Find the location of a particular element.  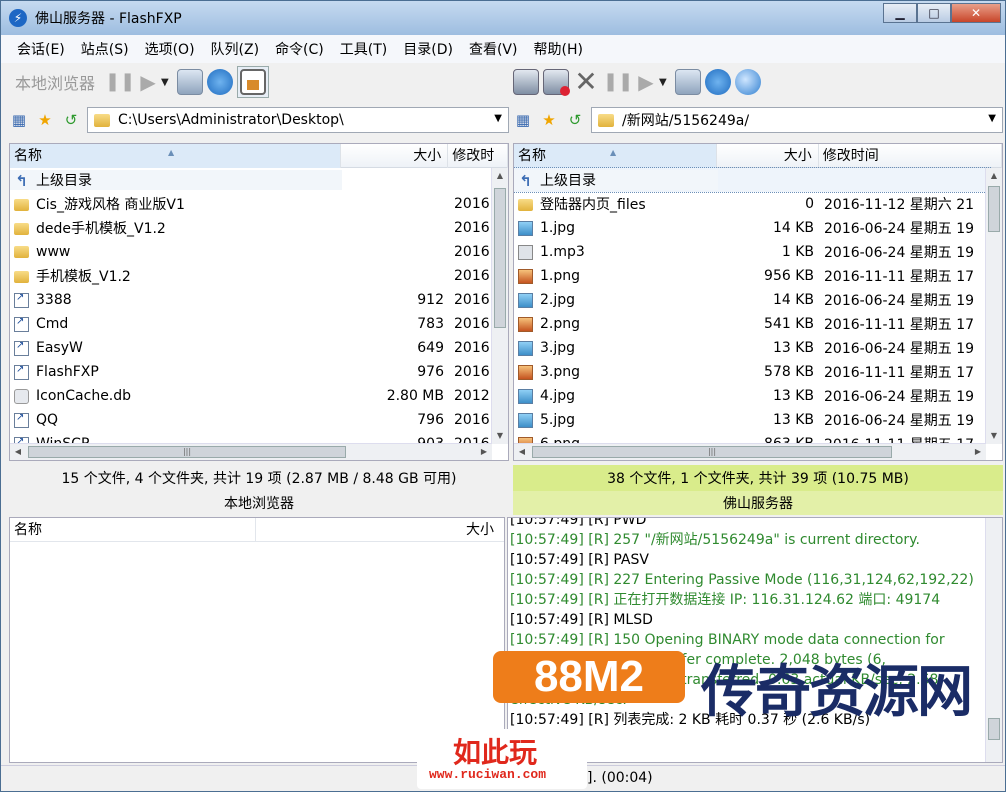

file-row: Cis_游戏风格 商业版V1 2016 is located at coordinates (252, 204).